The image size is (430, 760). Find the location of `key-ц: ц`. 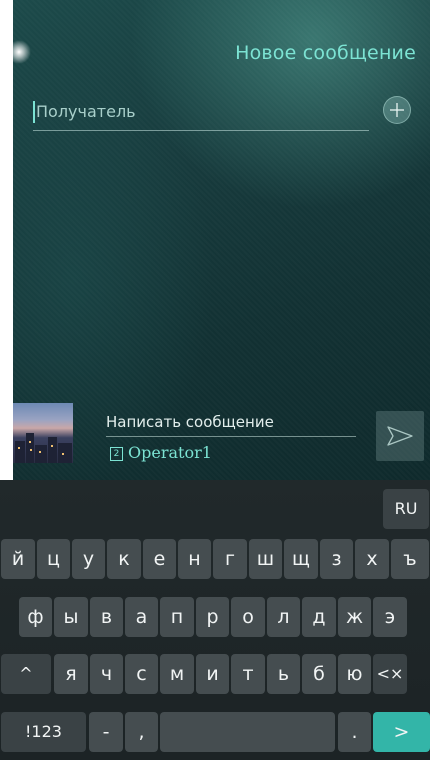

key-ц: ц is located at coordinates (53, 559).